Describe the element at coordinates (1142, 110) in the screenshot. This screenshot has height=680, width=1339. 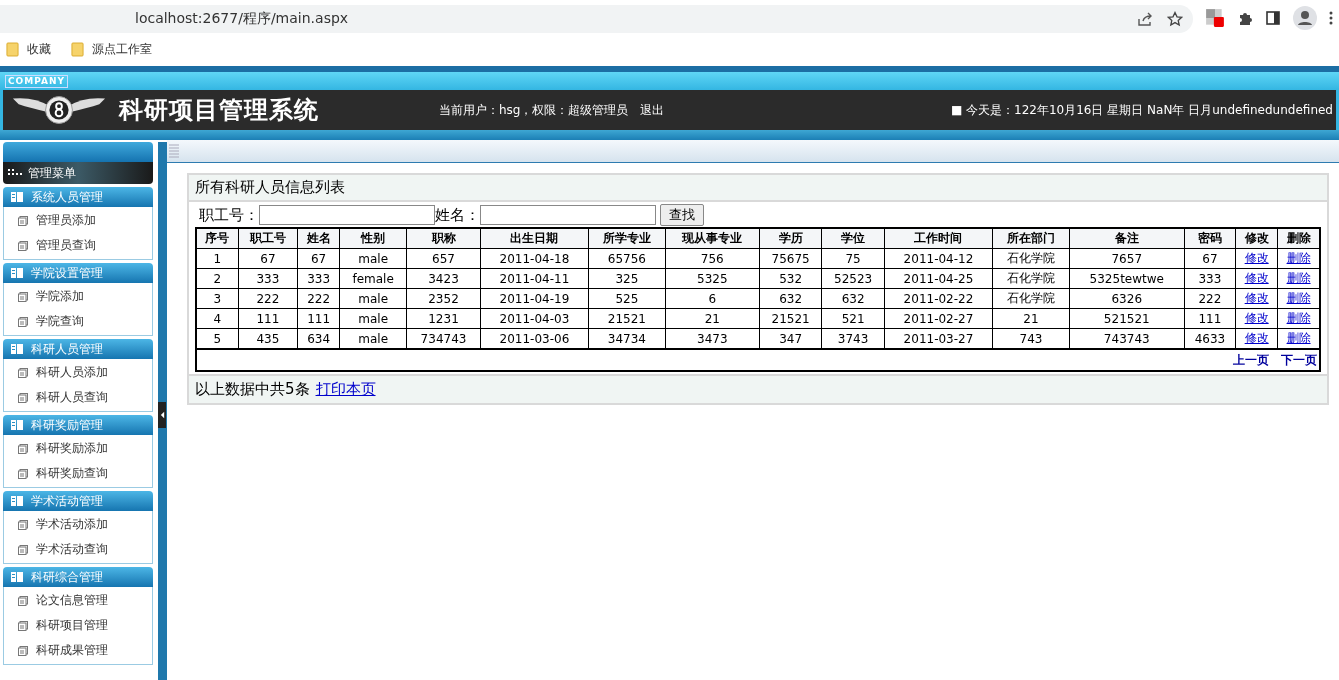
I see `date-text: ■ 今天是：122年10月16日 星期日 NaN年 日月undefinedundefined` at that location.